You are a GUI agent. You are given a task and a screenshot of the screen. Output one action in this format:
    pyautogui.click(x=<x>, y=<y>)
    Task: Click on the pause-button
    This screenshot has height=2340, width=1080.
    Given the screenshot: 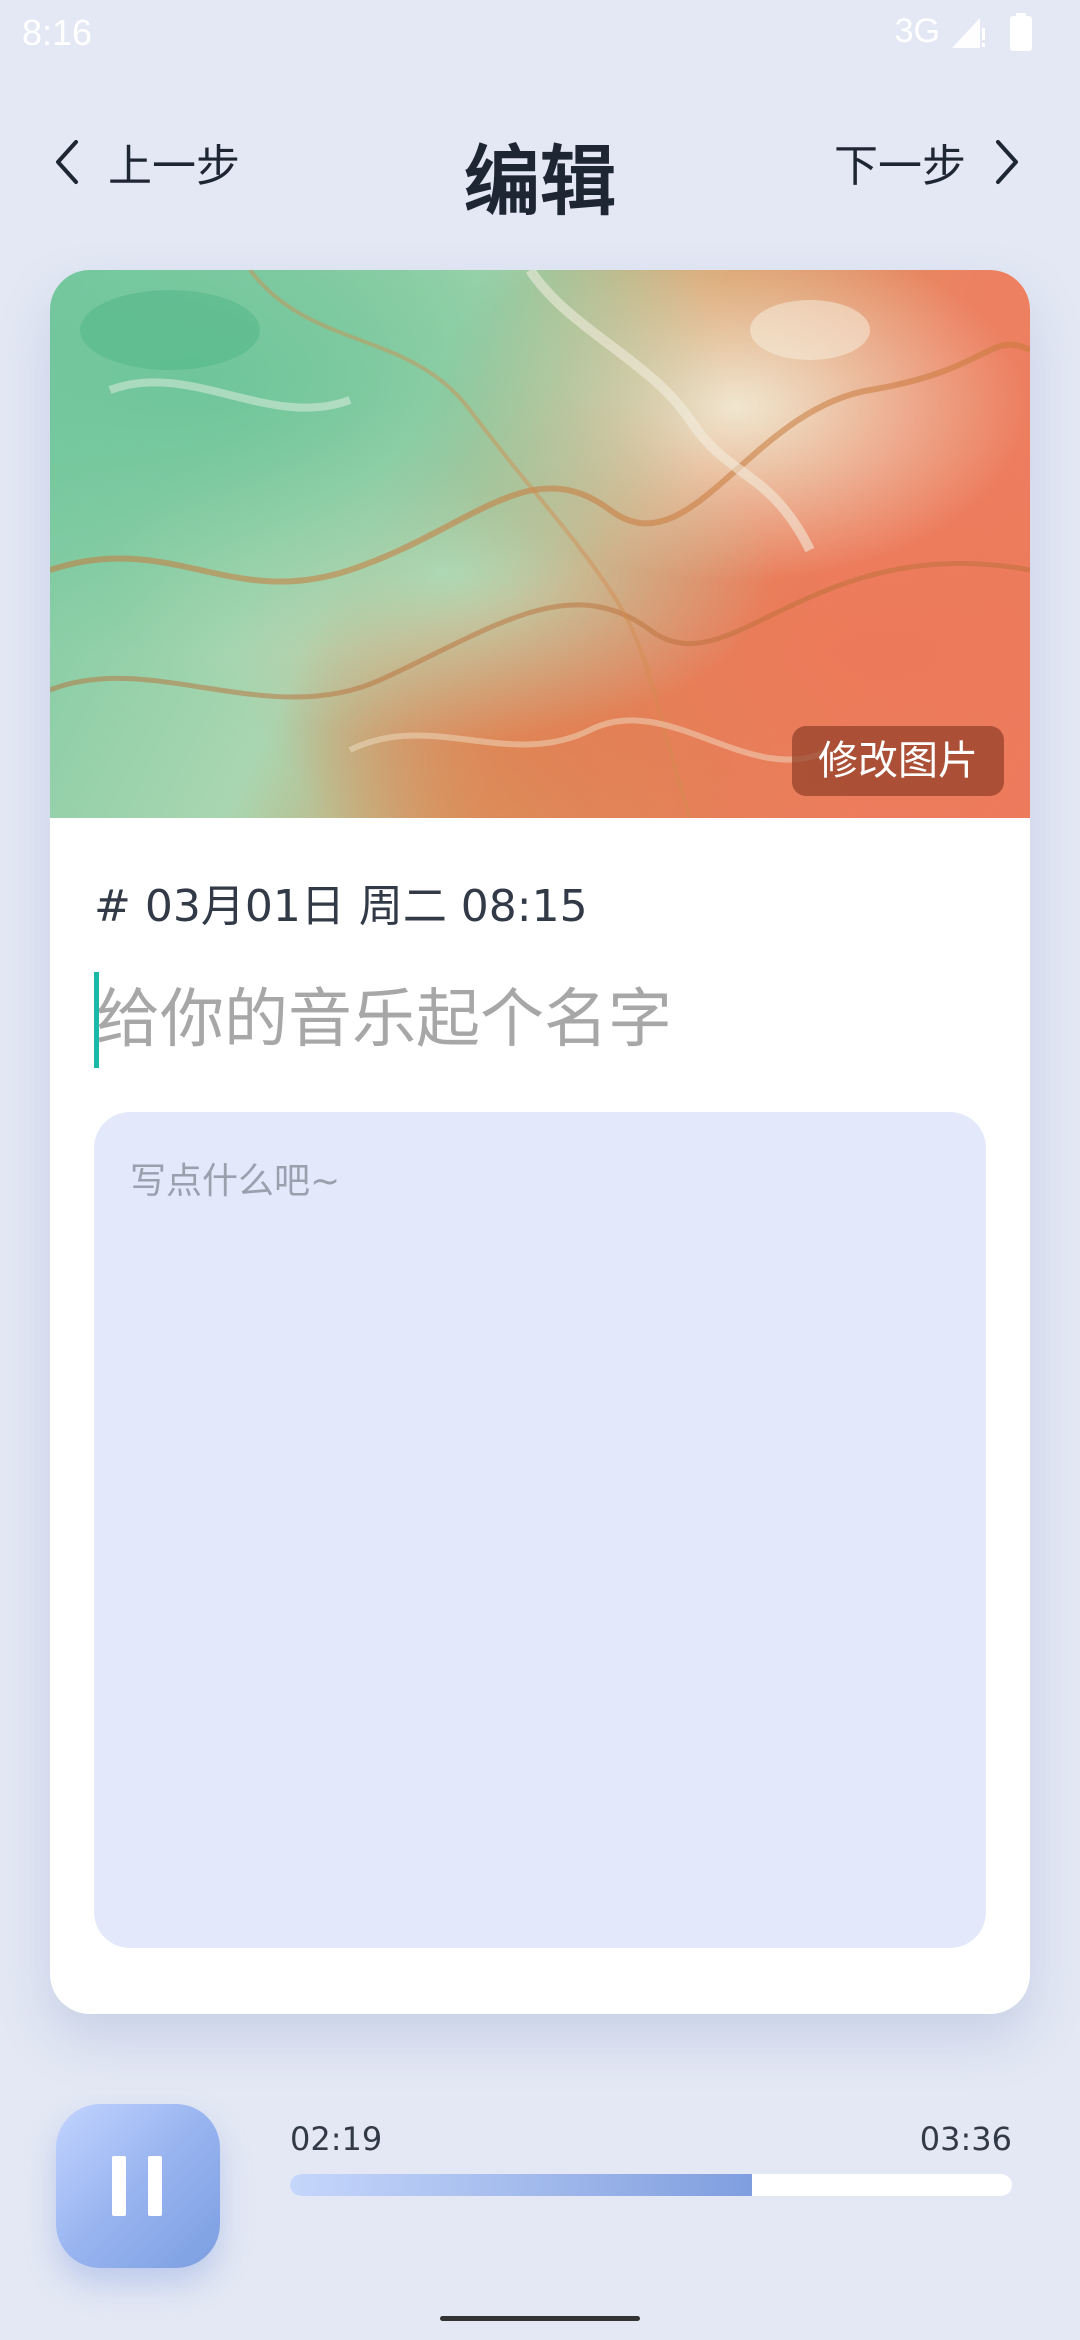 What is the action you would take?
    pyautogui.click(x=138, y=2186)
    